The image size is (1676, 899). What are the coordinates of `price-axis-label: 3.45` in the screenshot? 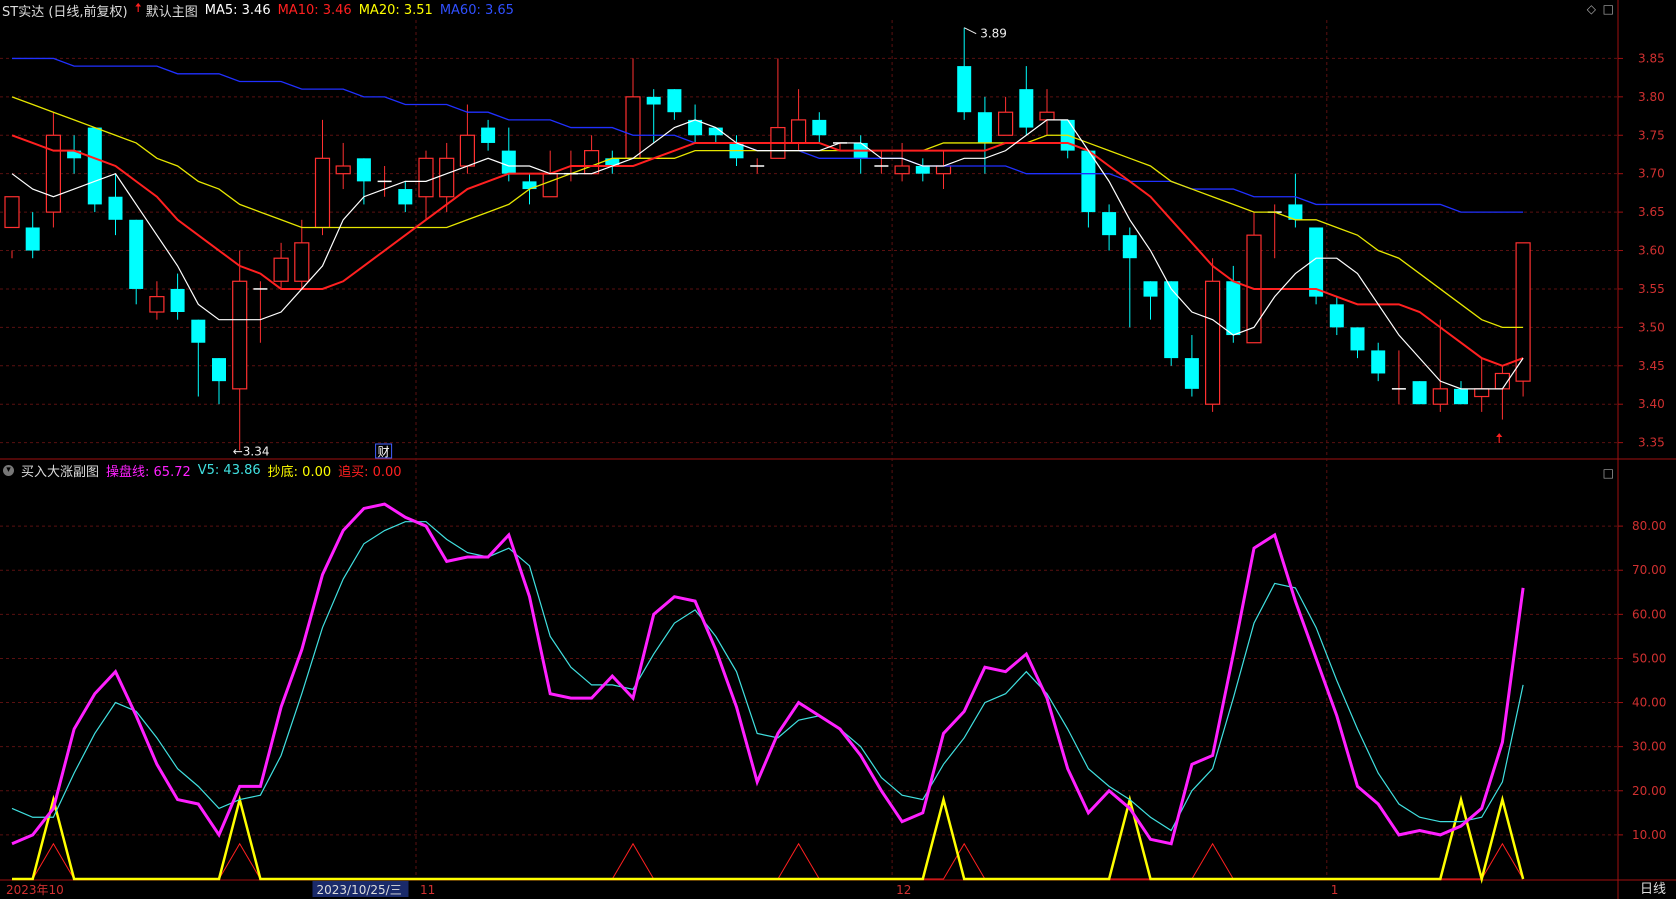 It's located at (1651, 366).